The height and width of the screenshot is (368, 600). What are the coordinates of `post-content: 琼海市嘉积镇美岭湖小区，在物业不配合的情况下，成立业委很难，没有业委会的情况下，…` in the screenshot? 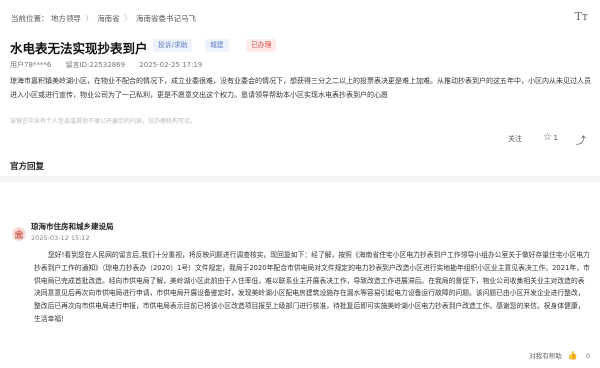 It's located at (300, 88).